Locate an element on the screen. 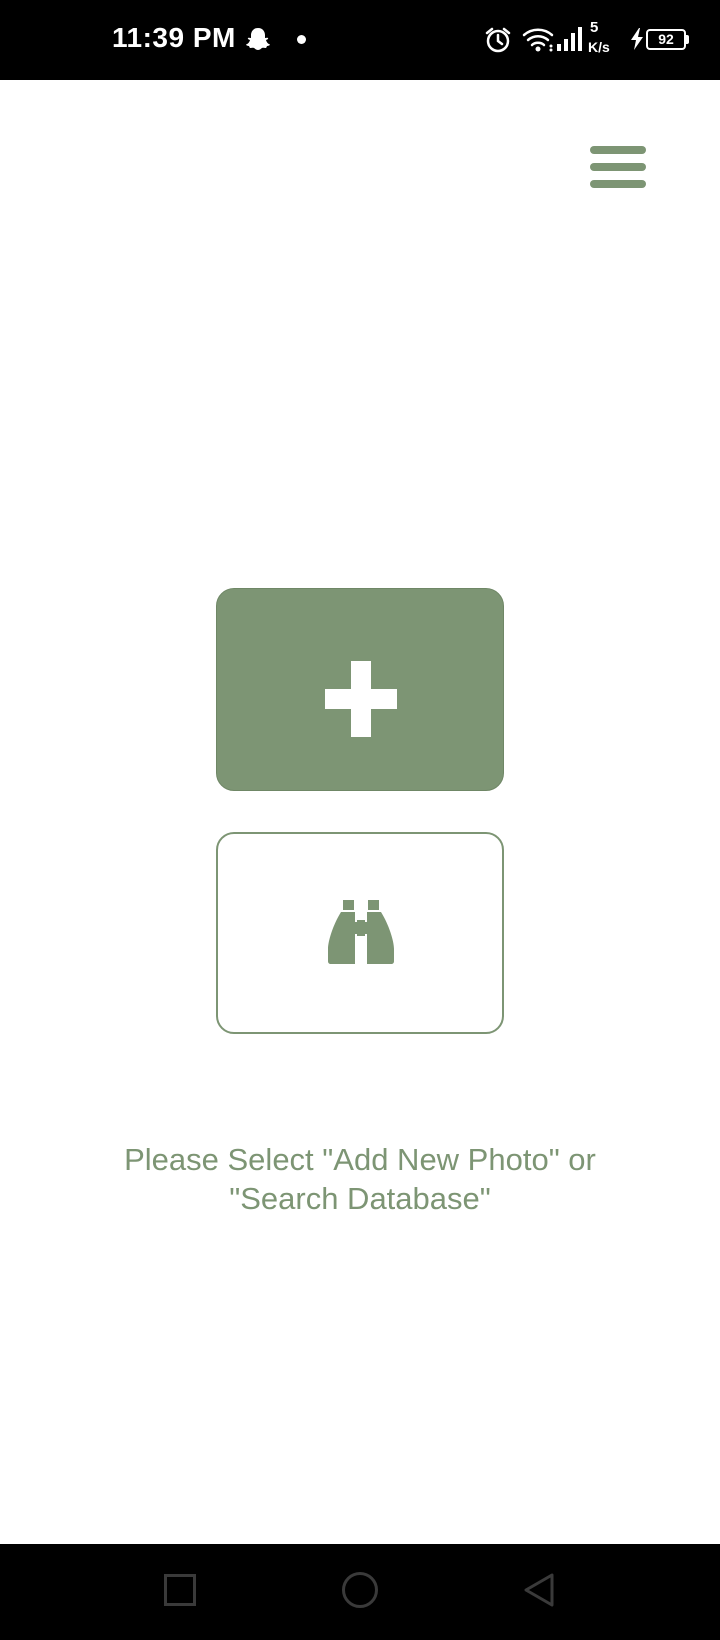  plus-icon is located at coordinates (361, 699).